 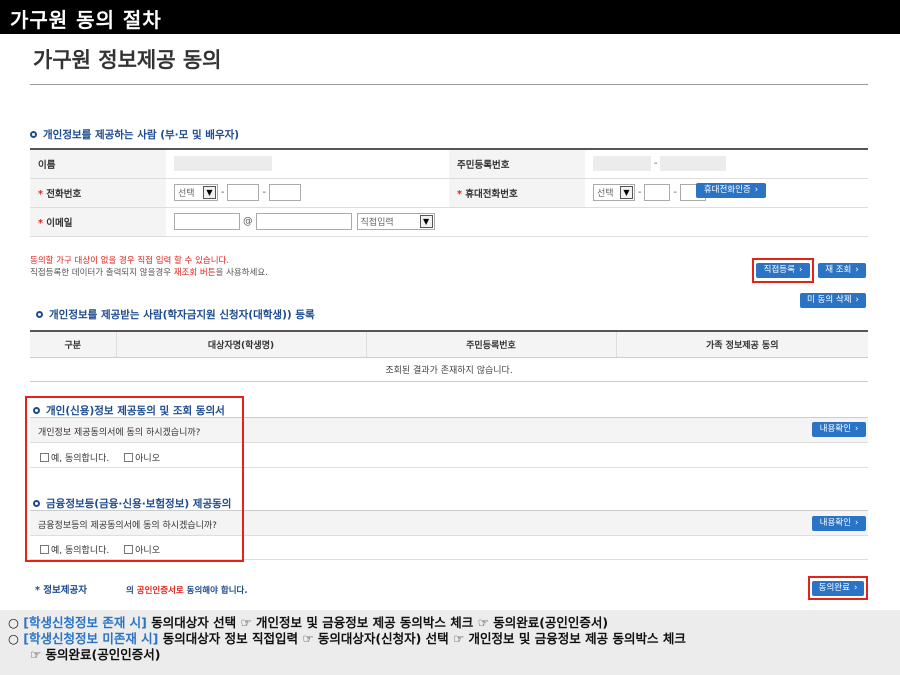 I want to click on phone-cell: 선택 ▼ - -, so click(x=307, y=193).